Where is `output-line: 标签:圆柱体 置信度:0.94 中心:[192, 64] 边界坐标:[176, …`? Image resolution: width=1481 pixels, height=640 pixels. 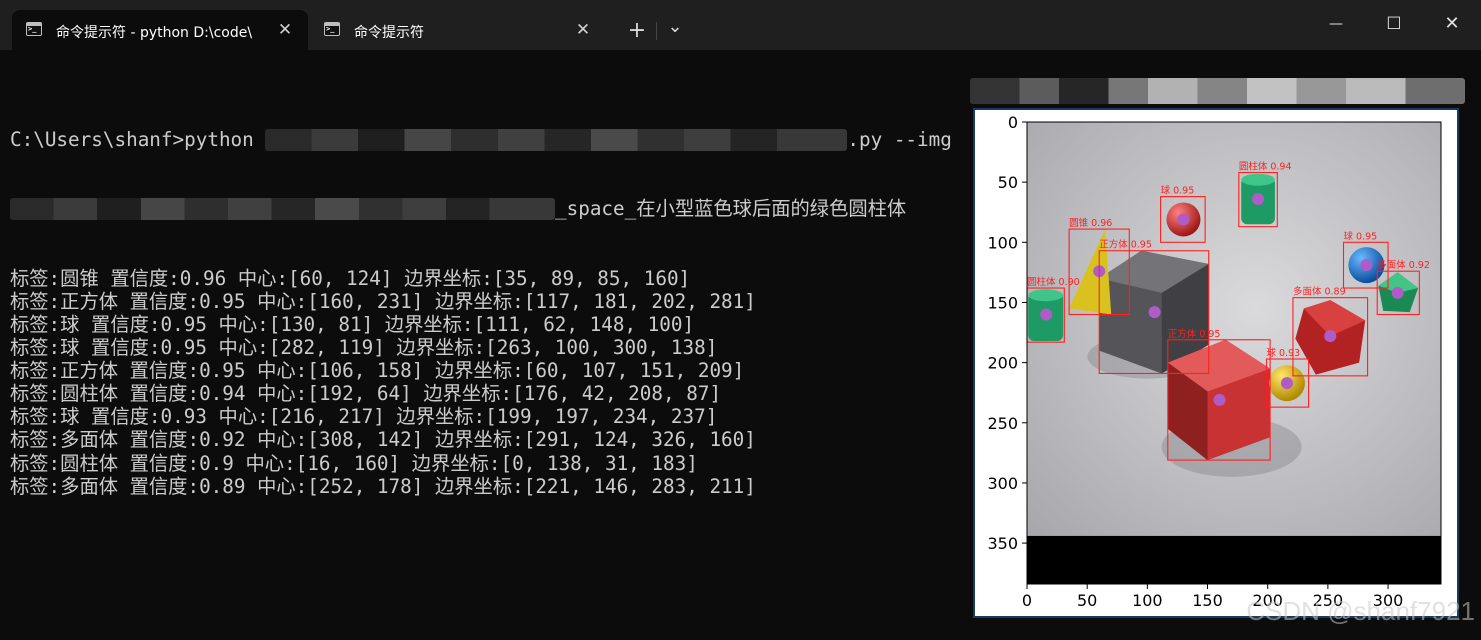 output-line: 标签:圆柱体 置信度:0.94 中心:[192, 64] 边界坐标:[176, … is located at coordinates (366, 394).